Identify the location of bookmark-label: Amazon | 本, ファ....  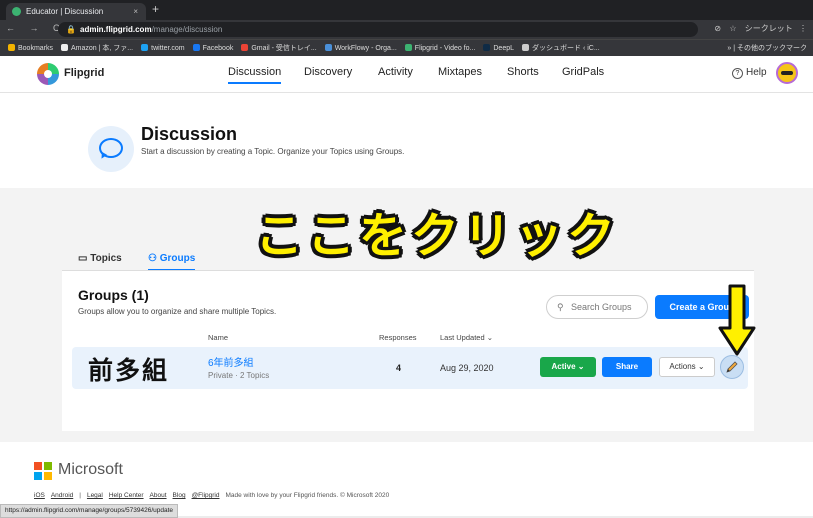
(102, 48).